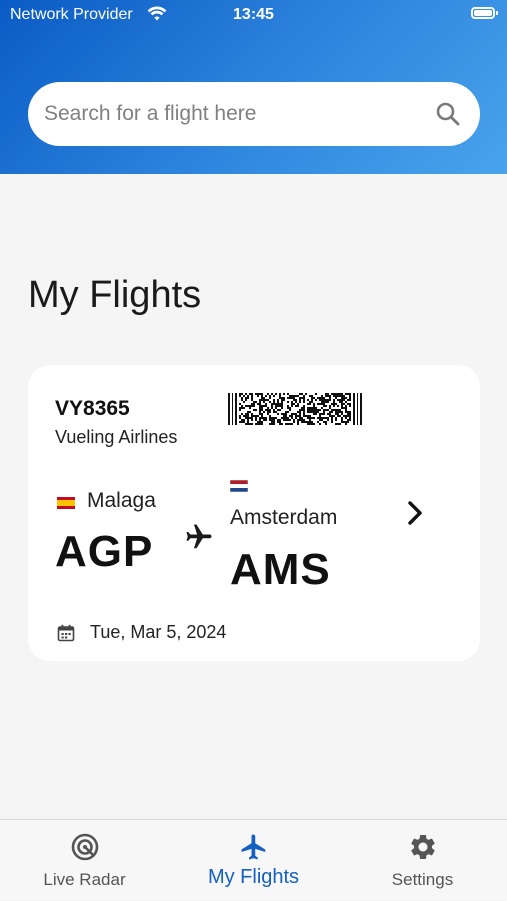 The height and width of the screenshot is (901, 507). Describe the element at coordinates (92, 408) in the screenshot. I see `flight-number: VY8365` at that location.